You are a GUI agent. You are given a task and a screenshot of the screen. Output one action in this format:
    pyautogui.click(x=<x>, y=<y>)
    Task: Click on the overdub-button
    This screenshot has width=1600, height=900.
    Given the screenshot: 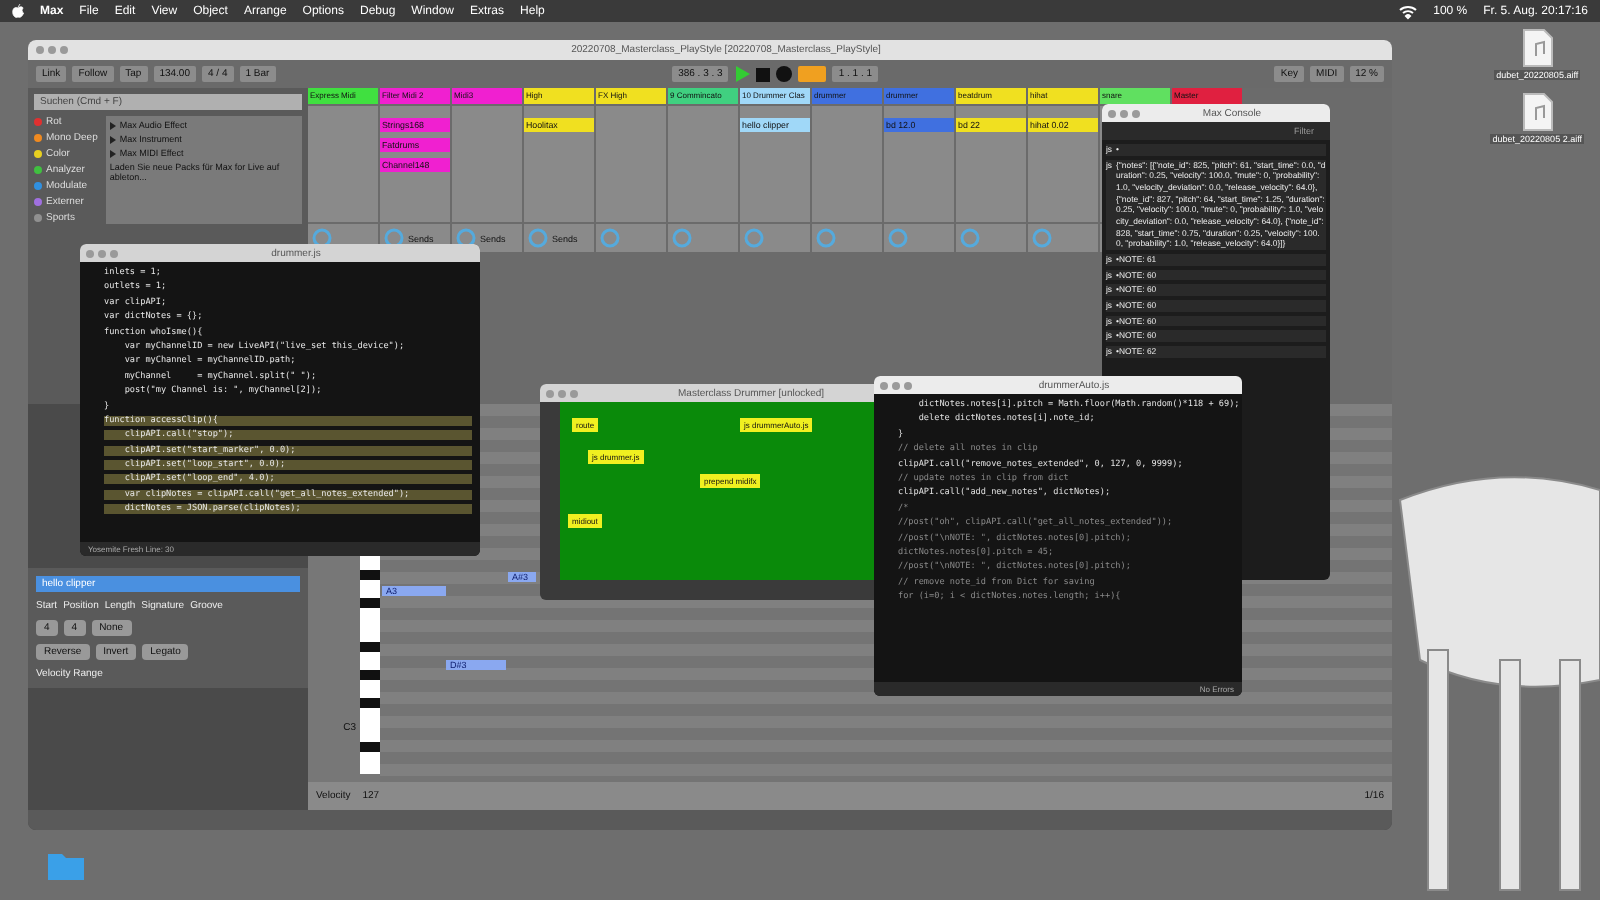 What is the action you would take?
    pyautogui.click(x=812, y=74)
    